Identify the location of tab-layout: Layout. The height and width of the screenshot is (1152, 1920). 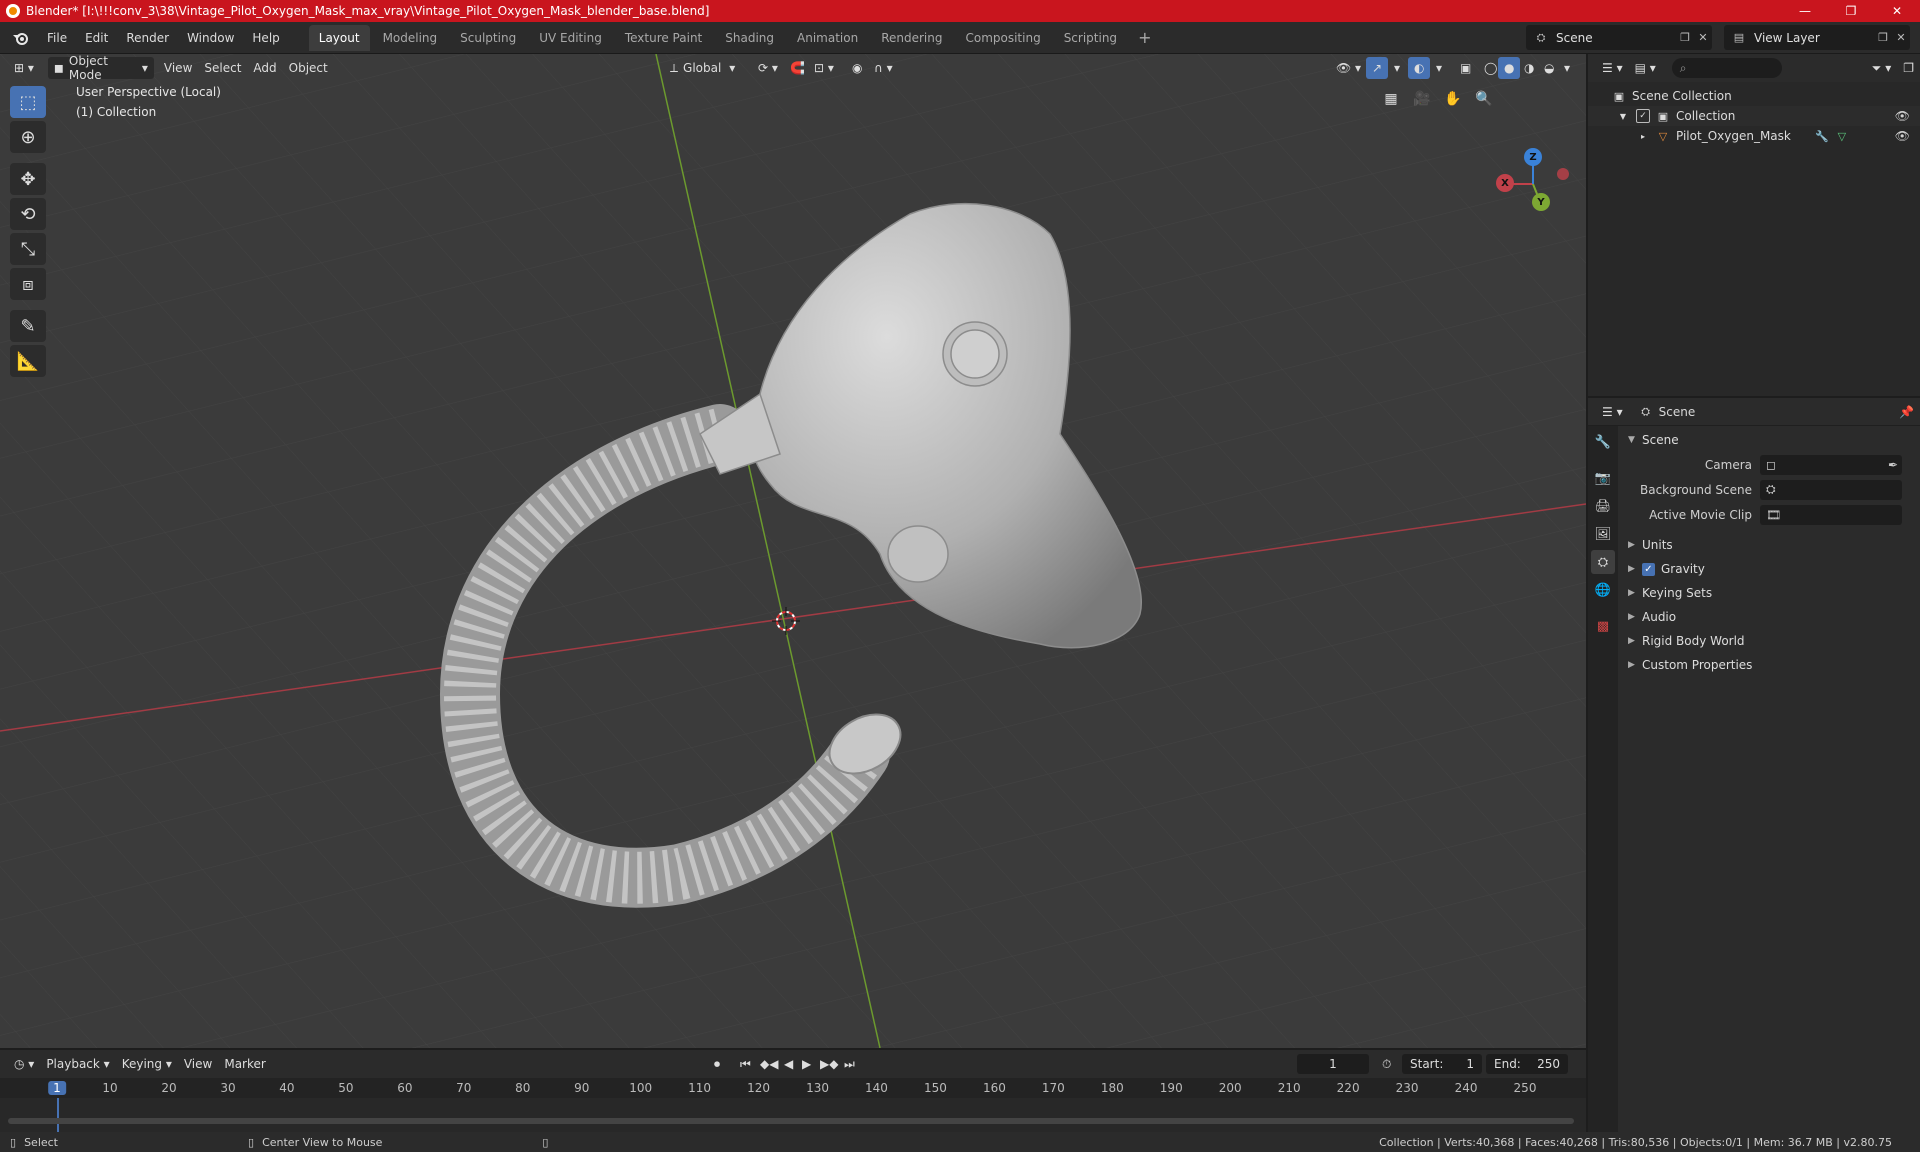
(339, 37).